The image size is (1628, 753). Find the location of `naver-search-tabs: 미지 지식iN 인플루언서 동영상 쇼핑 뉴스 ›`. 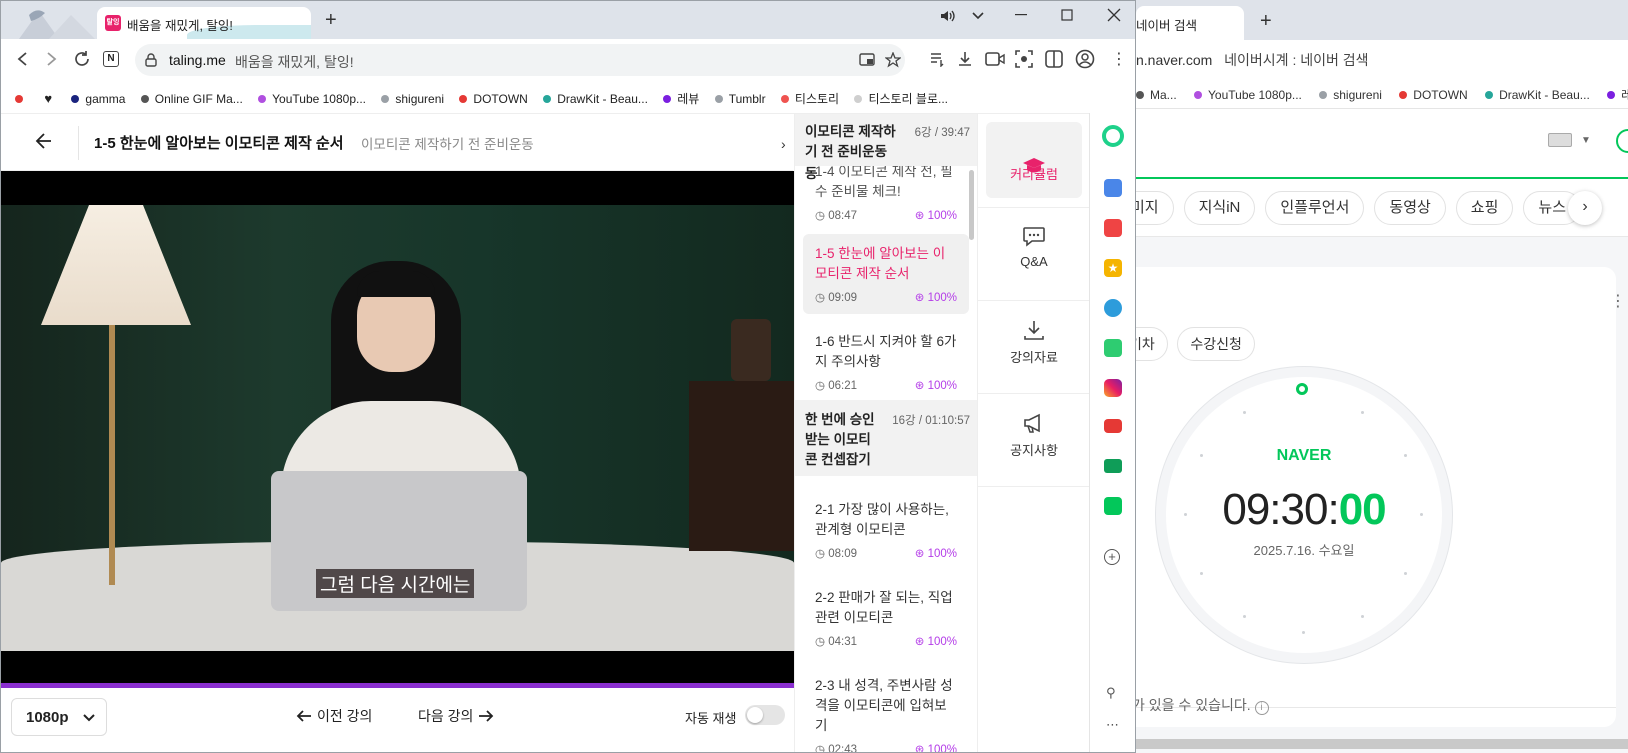

naver-search-tabs: 미지 지식iN 인플루언서 동영상 쇼핑 뉴스 › is located at coordinates (1382, 208).